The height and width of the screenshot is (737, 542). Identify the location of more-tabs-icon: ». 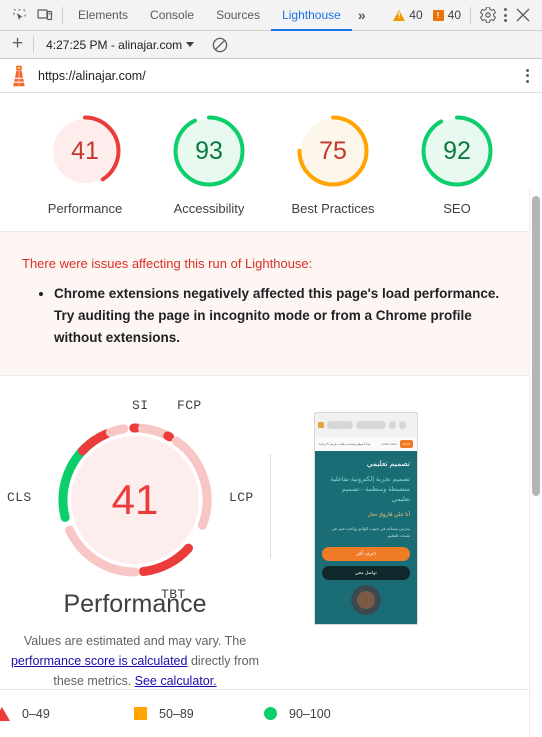
(362, 15).